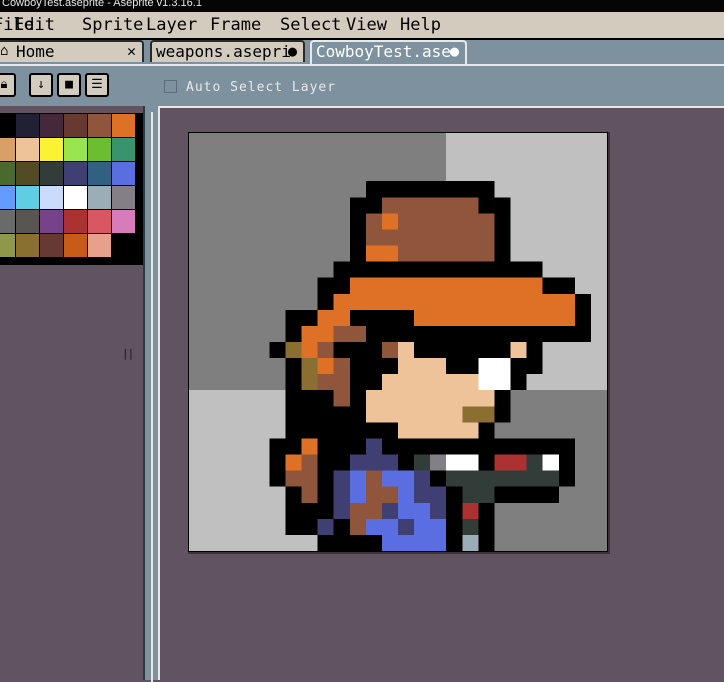 This screenshot has width=724, height=682. Describe the element at coordinates (420, 25) in the screenshot. I see `menu-help: Help` at that location.